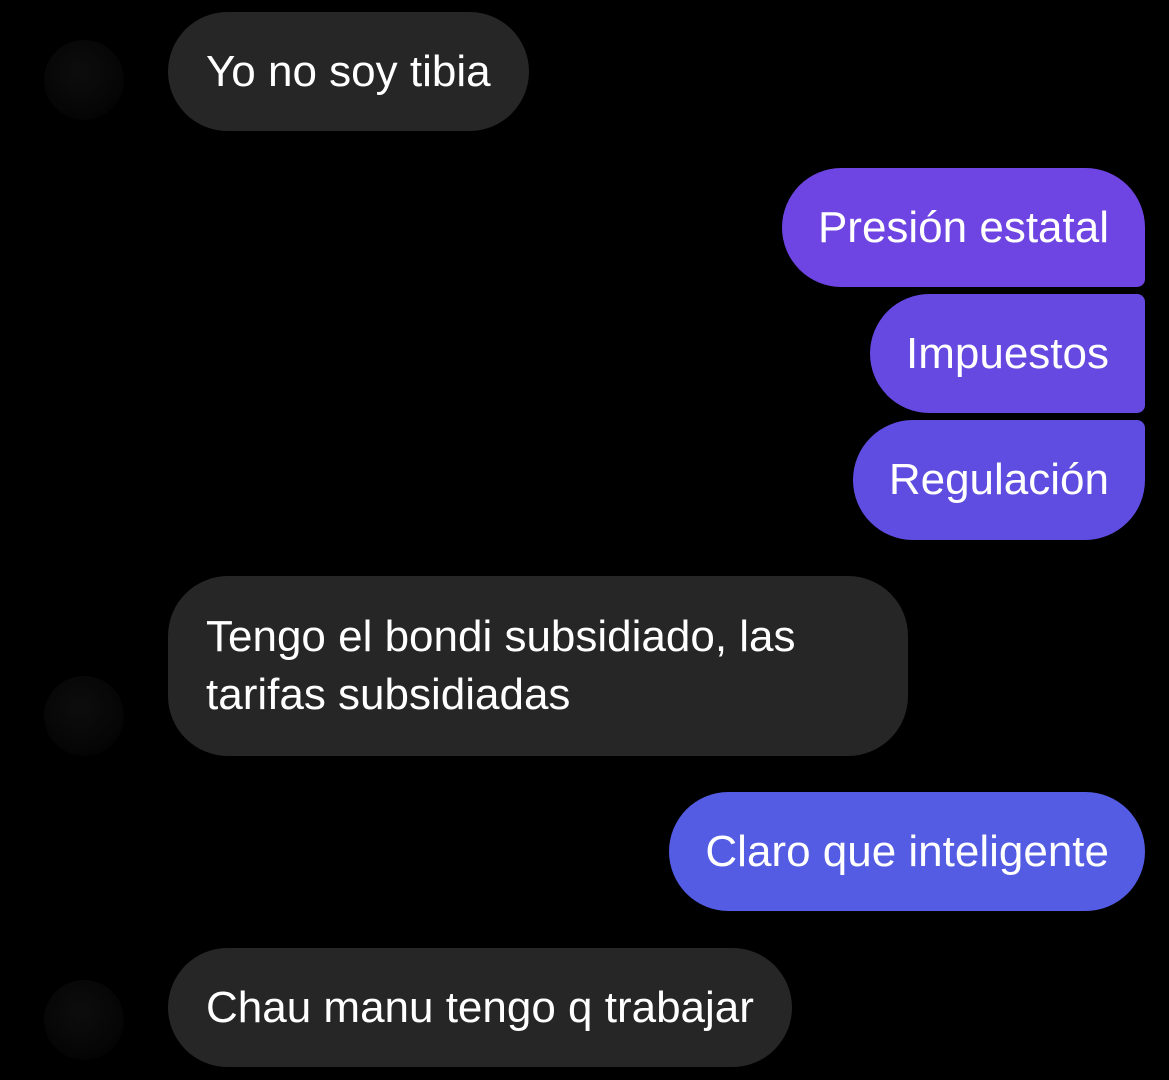 The height and width of the screenshot is (1080, 1169). I want to click on message-bubble-incoming: Chau manu tengo q trabajar, so click(480, 1007).